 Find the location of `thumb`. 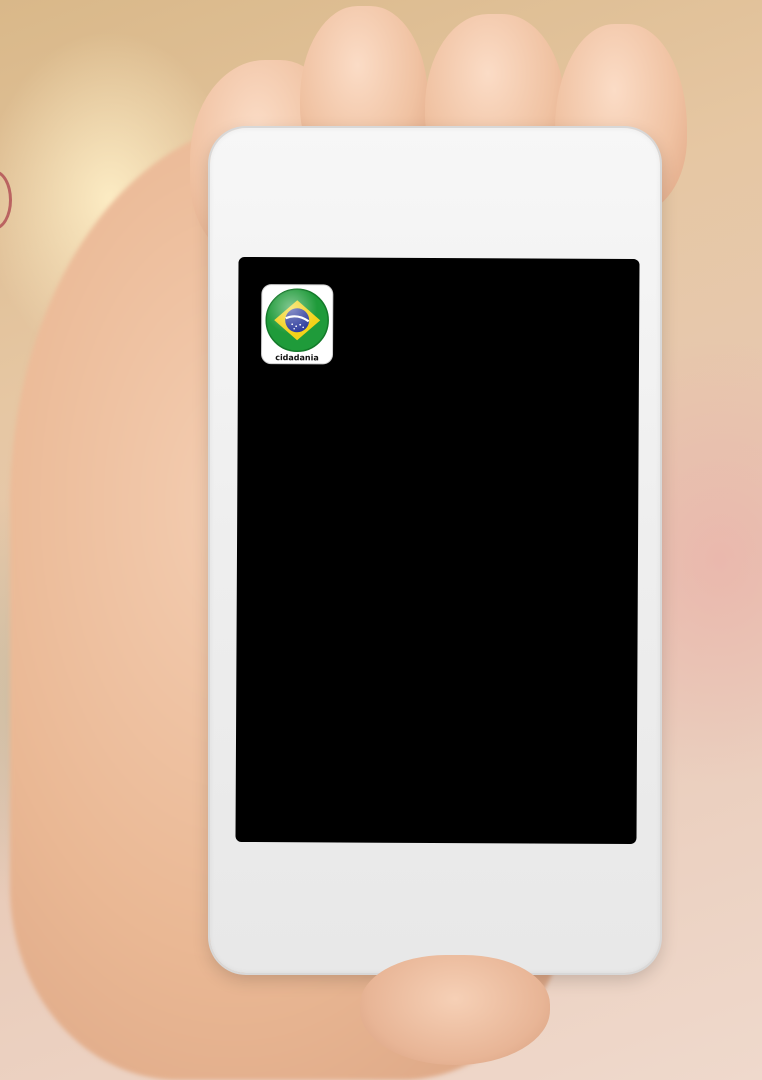

thumb is located at coordinates (455, 1010).